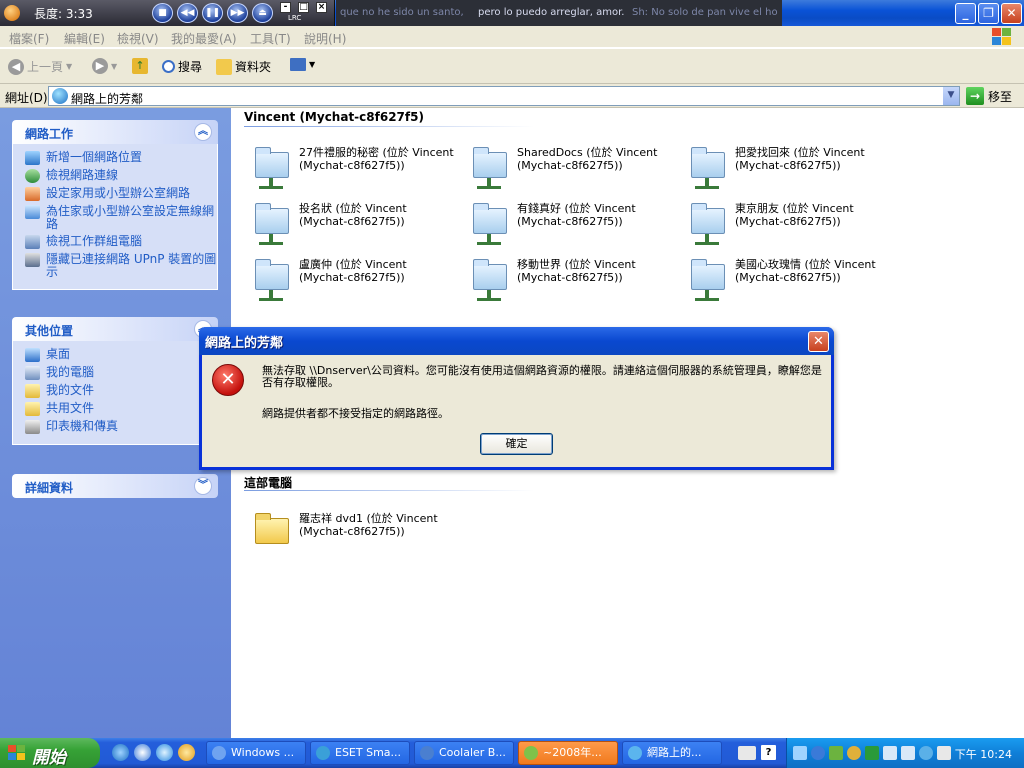 The width and height of the screenshot is (1024, 768). I want to click on share-item: 把愛找回來 (位於 Vincent (Mychat-c8f627f5)), so click(792, 167).